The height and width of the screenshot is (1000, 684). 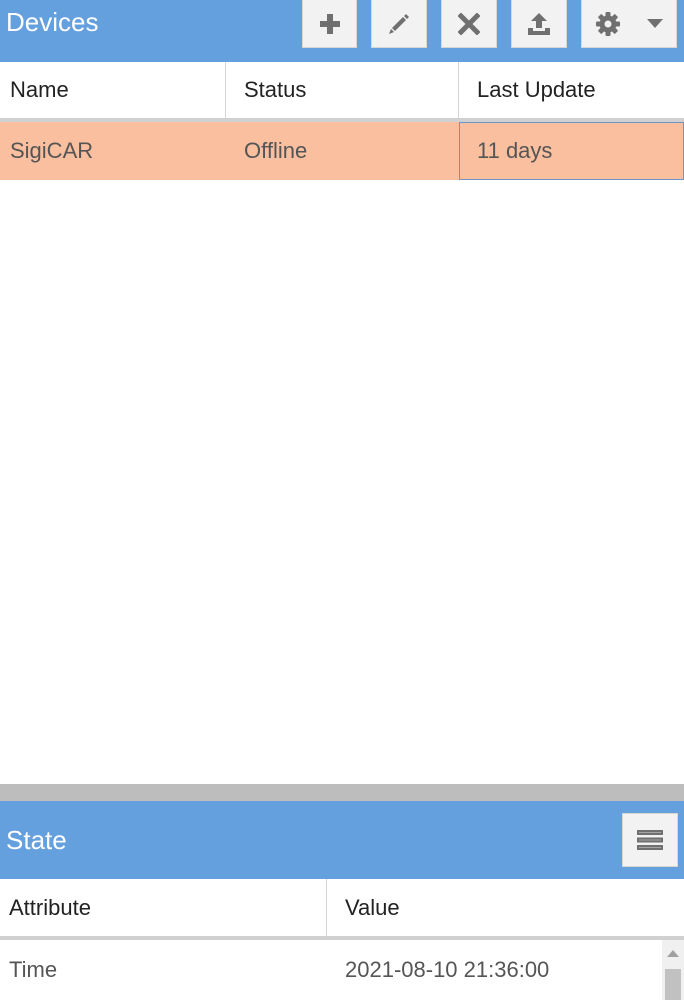 I want to click on devices-grid-header: Name Status Last Update, so click(x=342, y=92).